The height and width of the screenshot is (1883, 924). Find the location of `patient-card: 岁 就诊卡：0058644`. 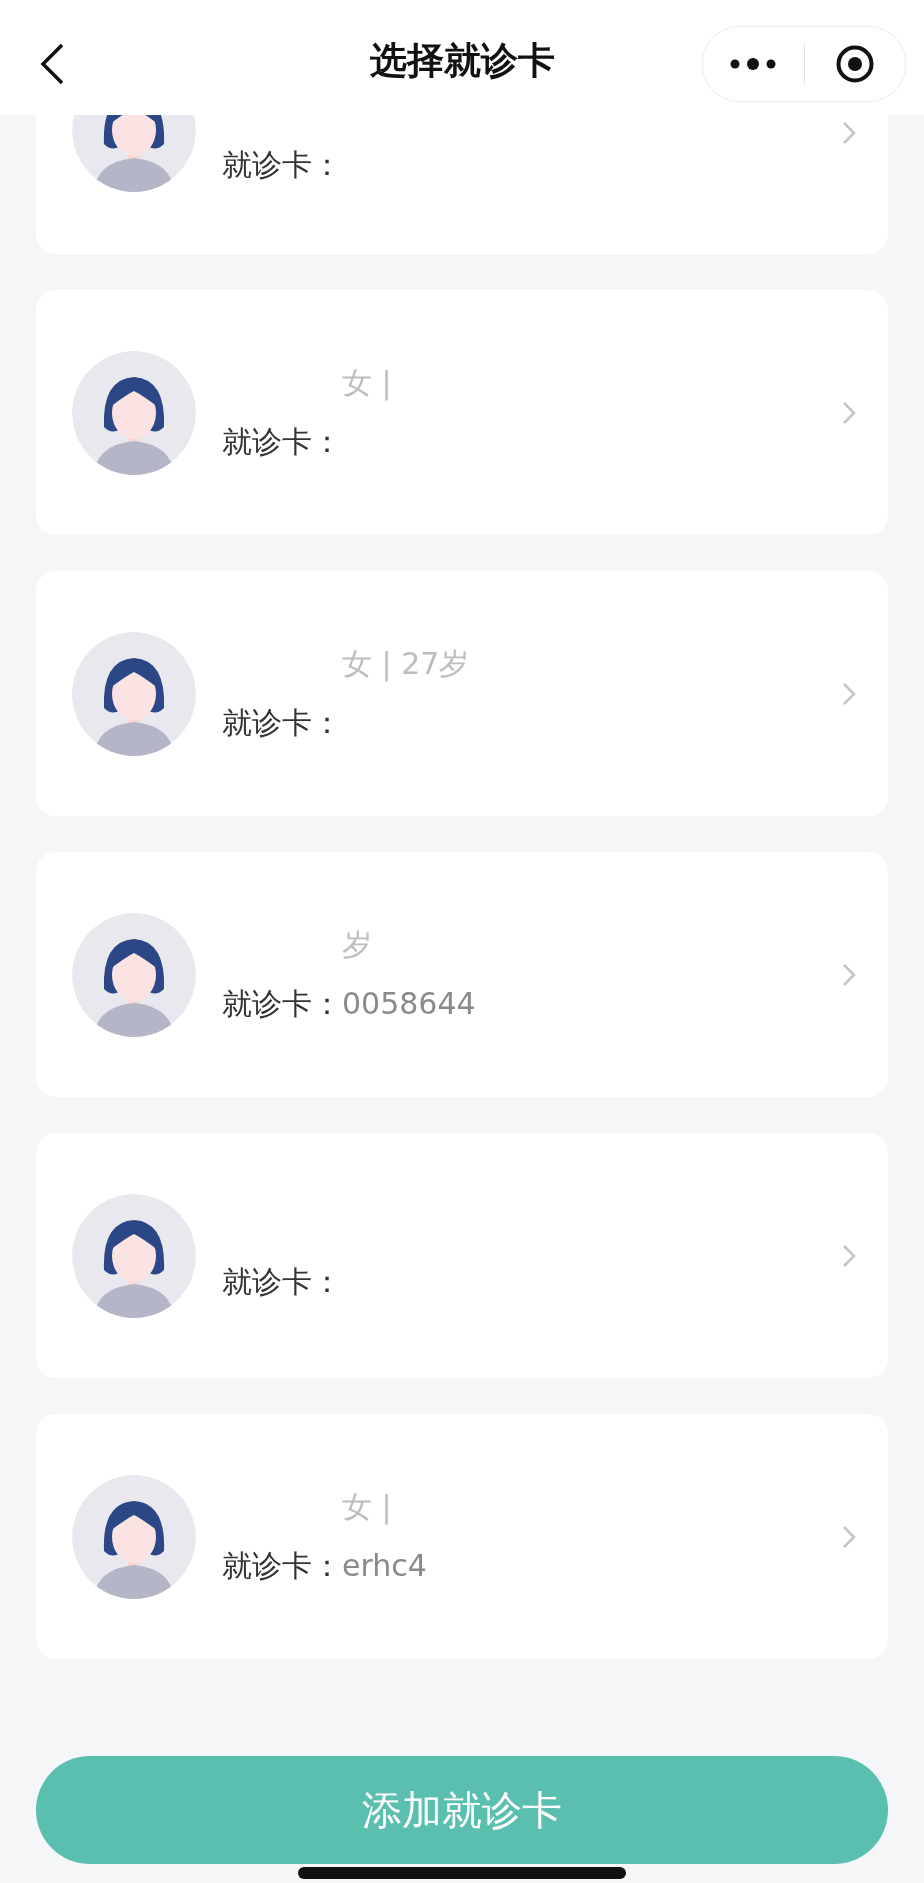

patient-card: 岁 就诊卡：0058644 is located at coordinates (462, 974).